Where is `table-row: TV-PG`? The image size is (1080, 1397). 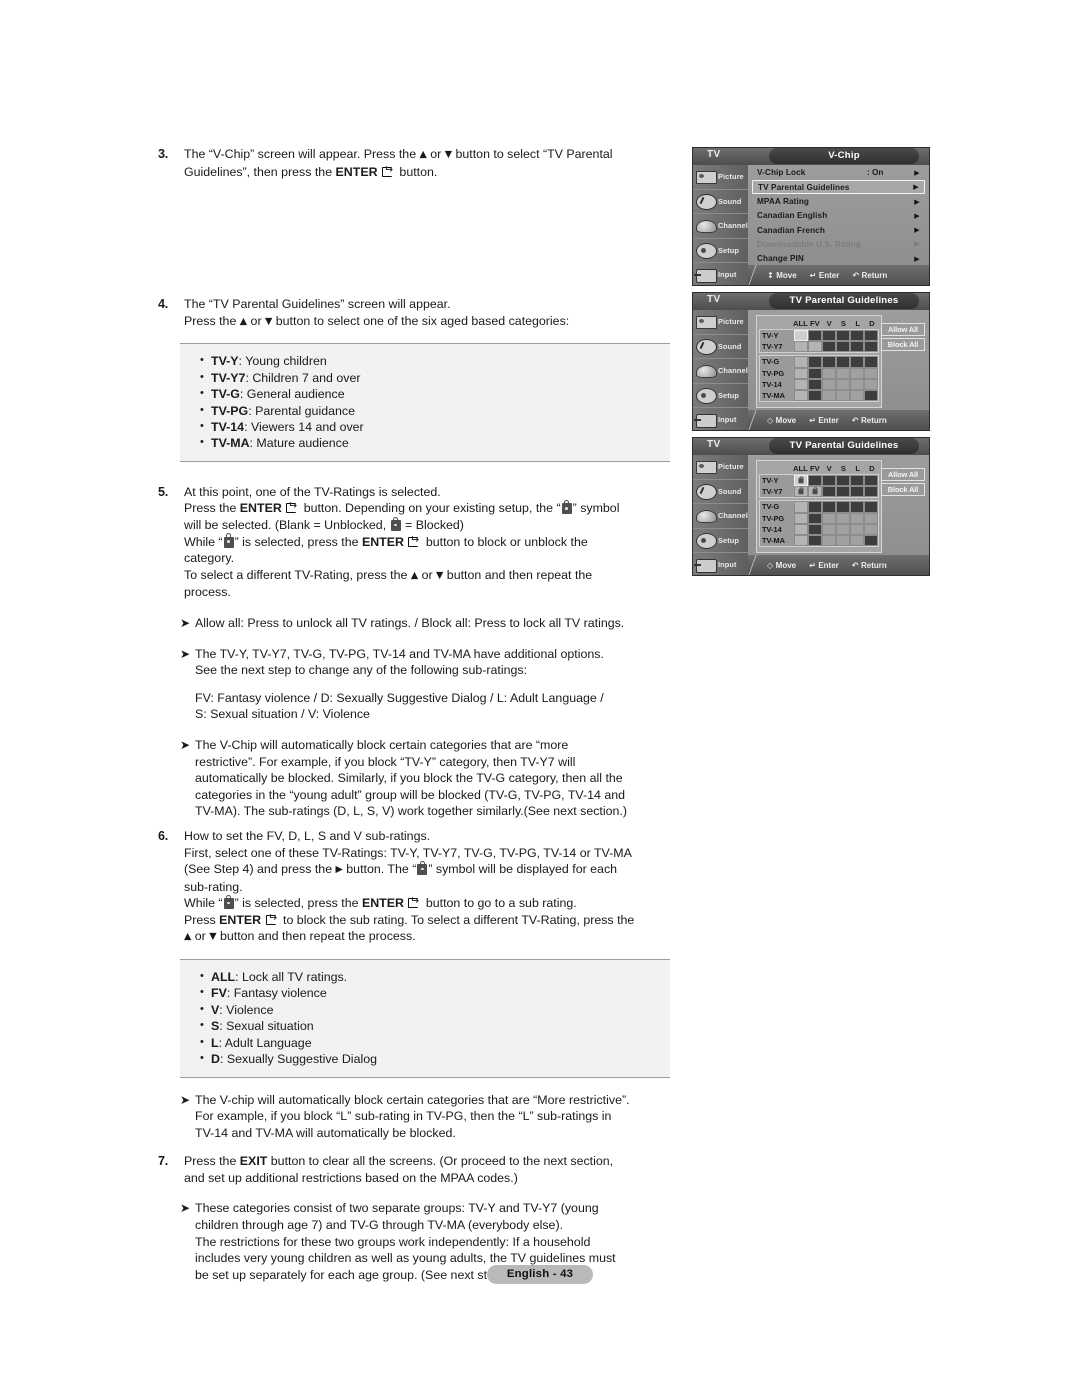
table-row: TV-PG is located at coordinates (819, 373).